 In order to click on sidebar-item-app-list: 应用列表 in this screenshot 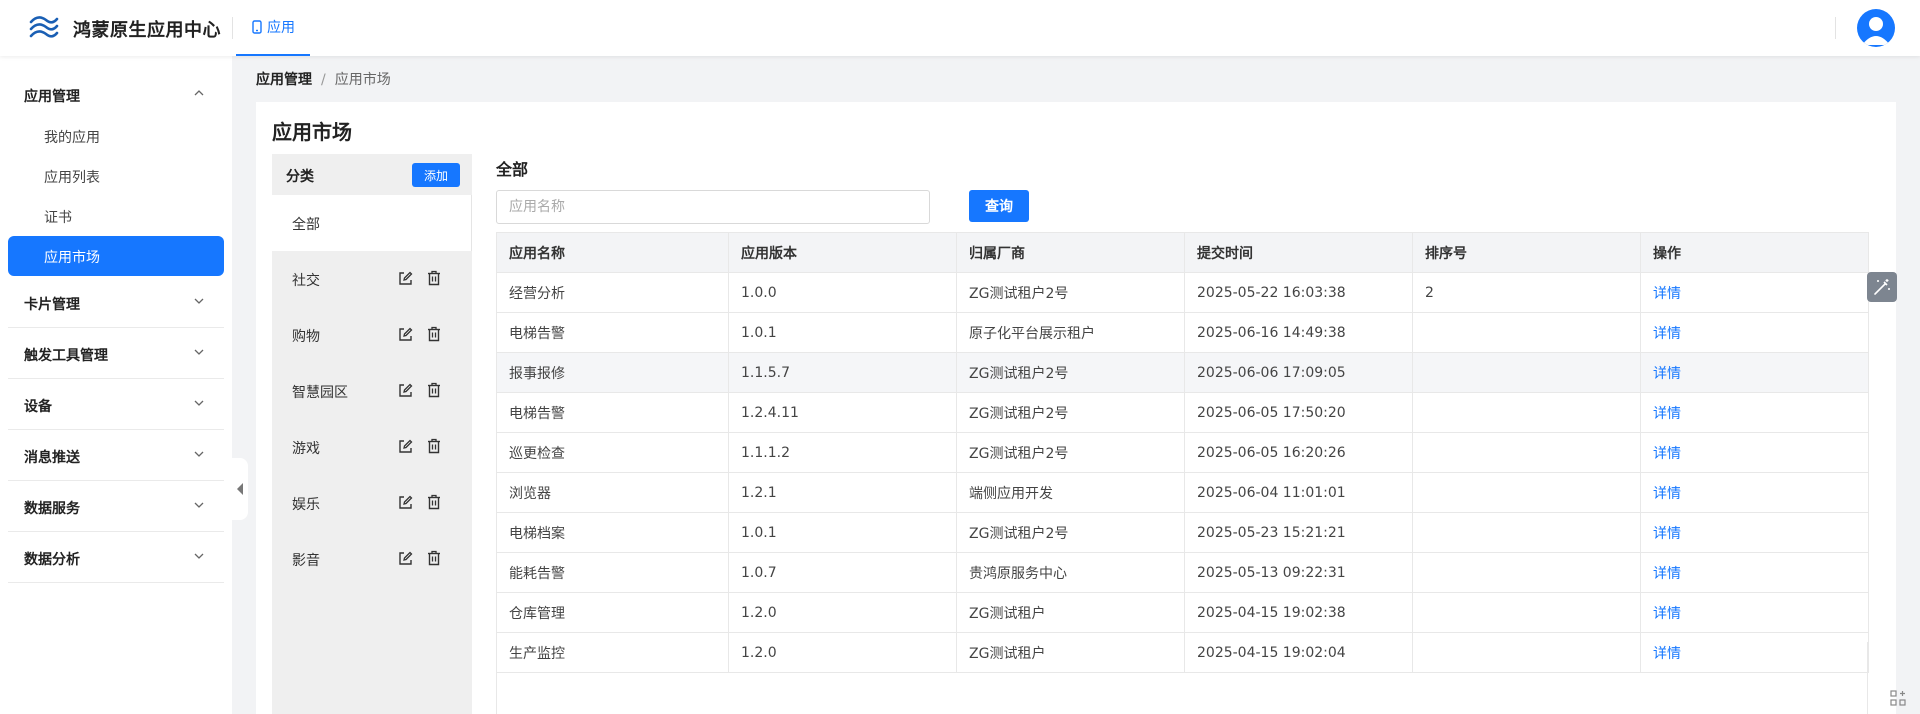, I will do `click(116, 176)`.